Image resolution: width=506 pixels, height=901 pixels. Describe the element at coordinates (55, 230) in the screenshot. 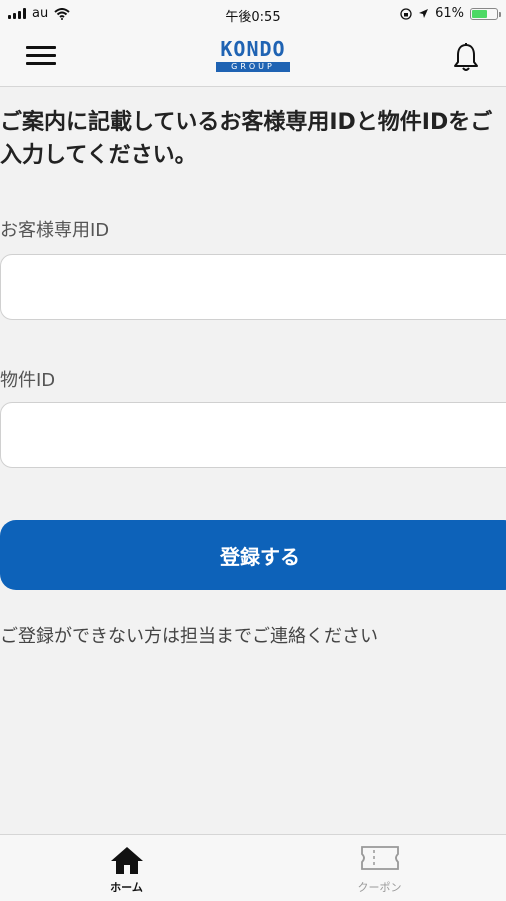

I see `customer-id-label: お客様専用ID` at that location.